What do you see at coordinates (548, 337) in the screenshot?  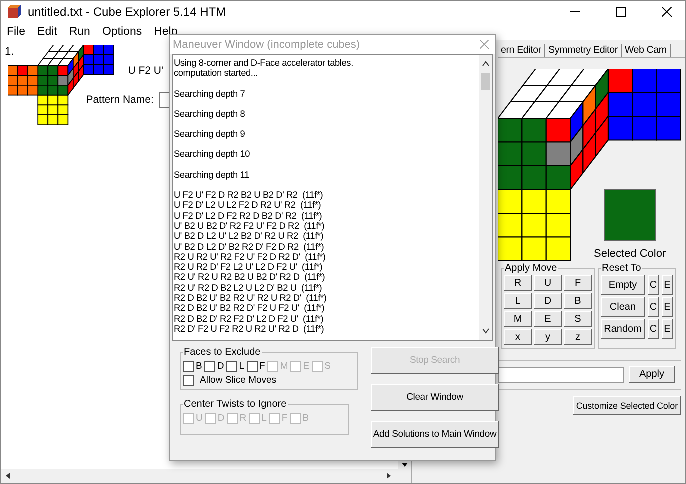 I see `move-button: y` at bounding box center [548, 337].